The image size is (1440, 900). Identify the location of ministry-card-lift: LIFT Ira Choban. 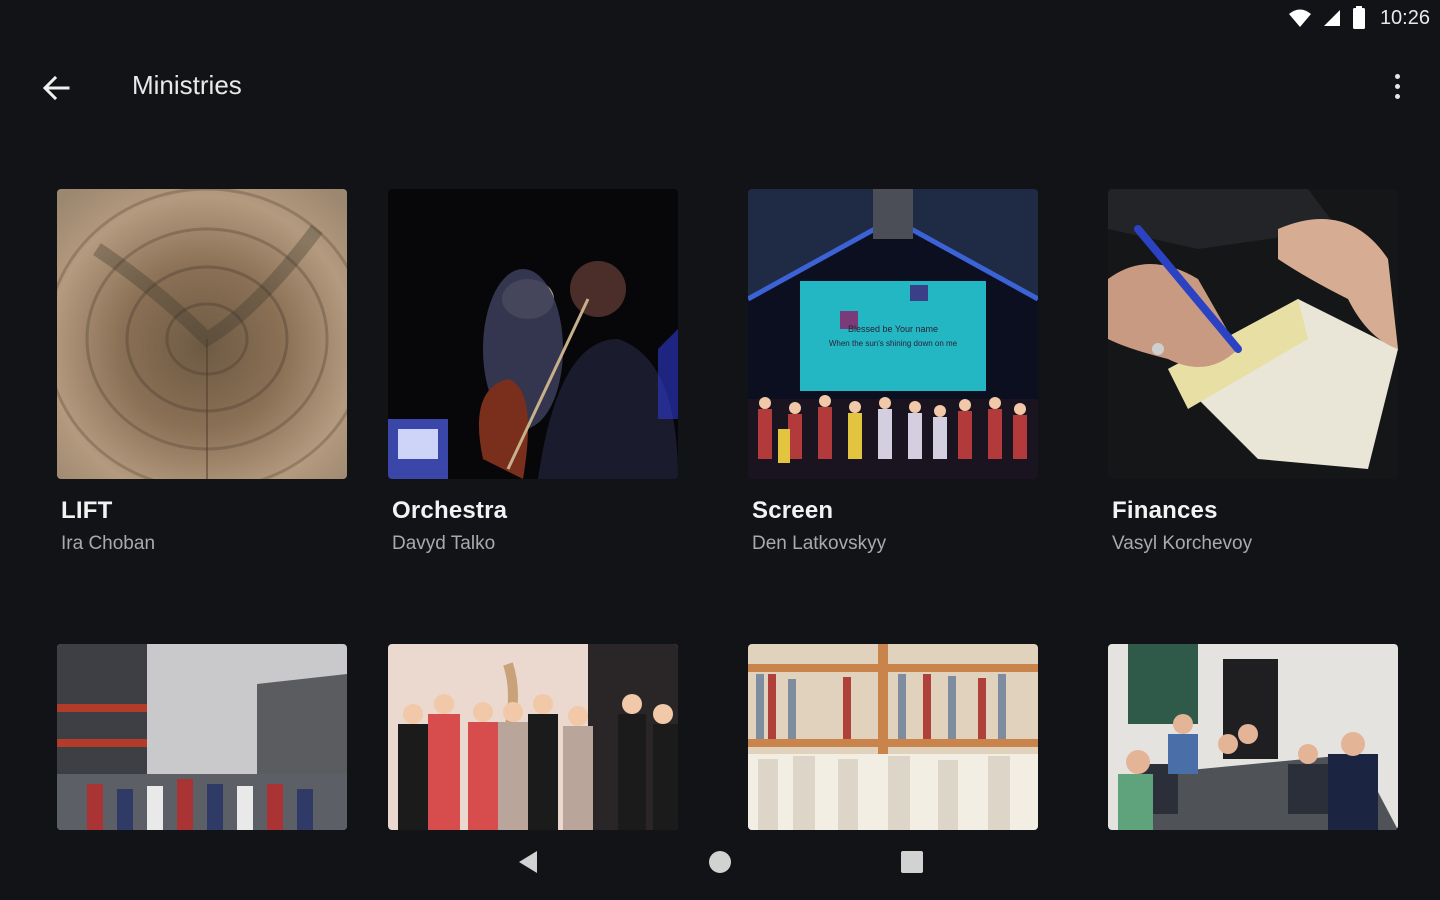
(202, 372).